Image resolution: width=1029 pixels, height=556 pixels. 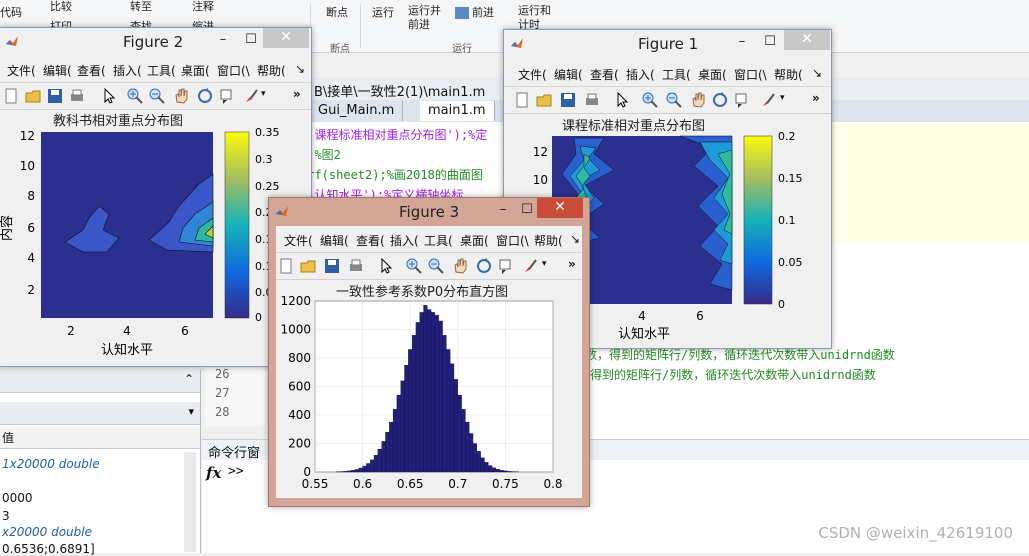 What do you see at coordinates (534, 18) in the screenshot?
I see `ribbon-run-time-button: 运行和 计时` at bounding box center [534, 18].